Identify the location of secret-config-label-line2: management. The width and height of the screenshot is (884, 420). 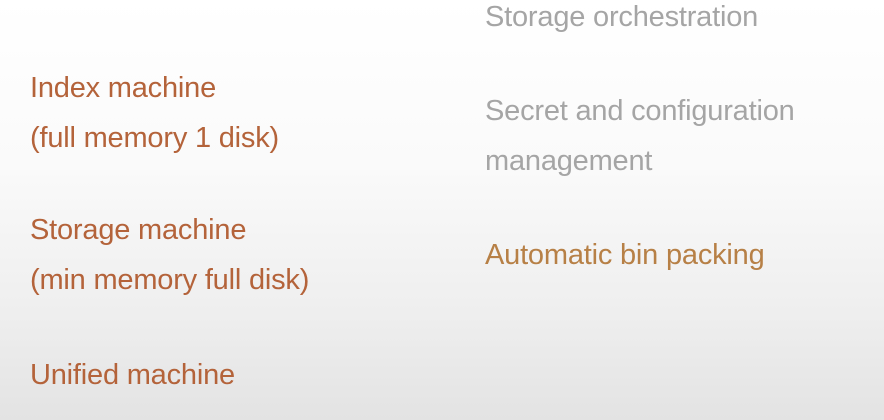
(569, 161).